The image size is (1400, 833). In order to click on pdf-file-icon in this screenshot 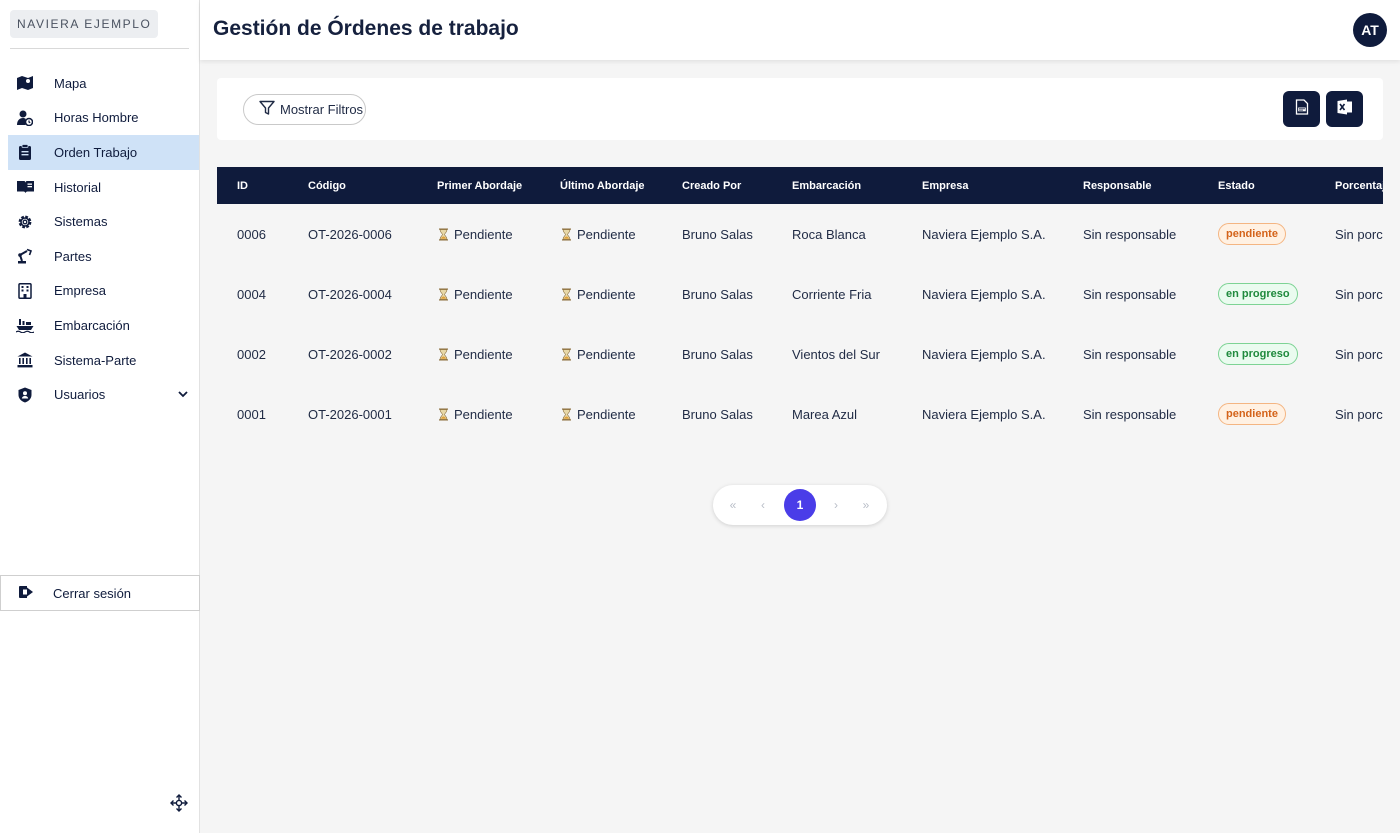, I will do `click(1302, 109)`.